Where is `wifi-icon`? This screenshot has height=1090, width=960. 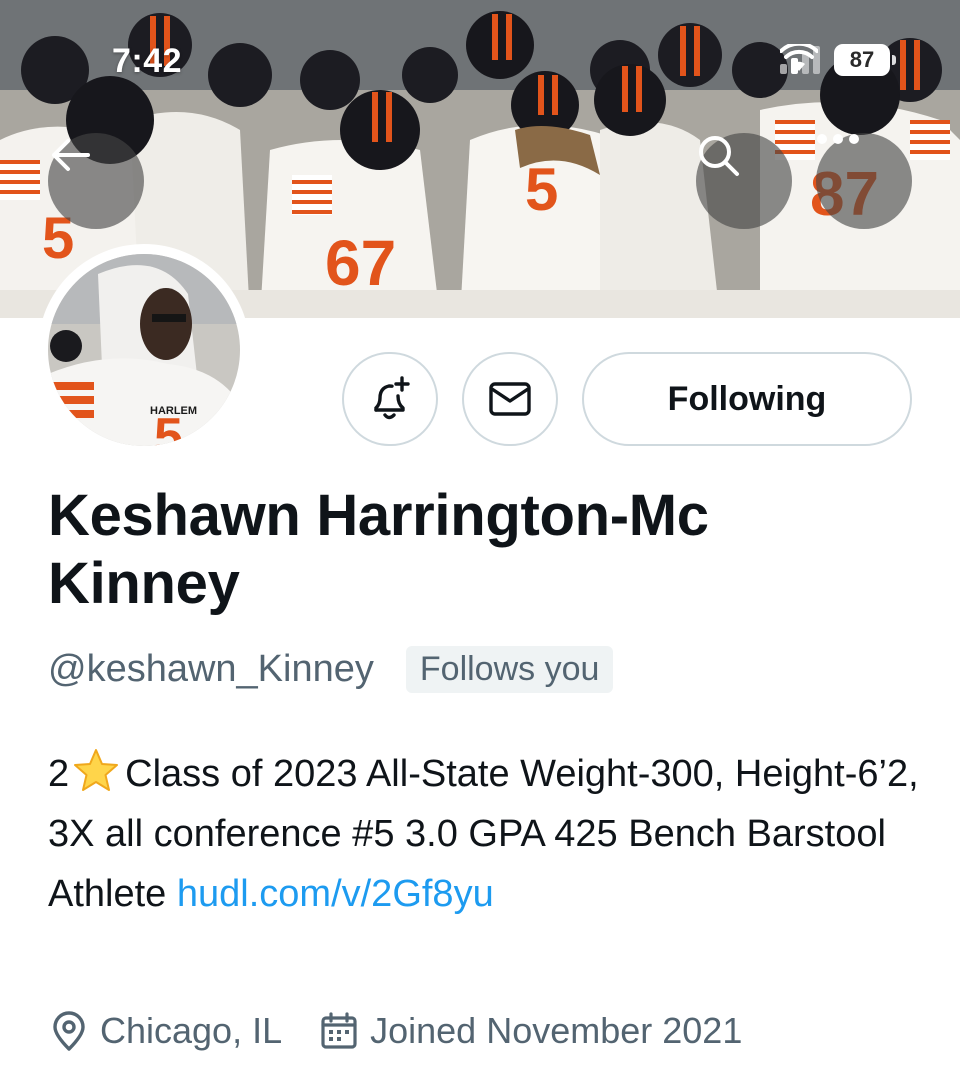 wifi-icon is located at coordinates (799, 57).